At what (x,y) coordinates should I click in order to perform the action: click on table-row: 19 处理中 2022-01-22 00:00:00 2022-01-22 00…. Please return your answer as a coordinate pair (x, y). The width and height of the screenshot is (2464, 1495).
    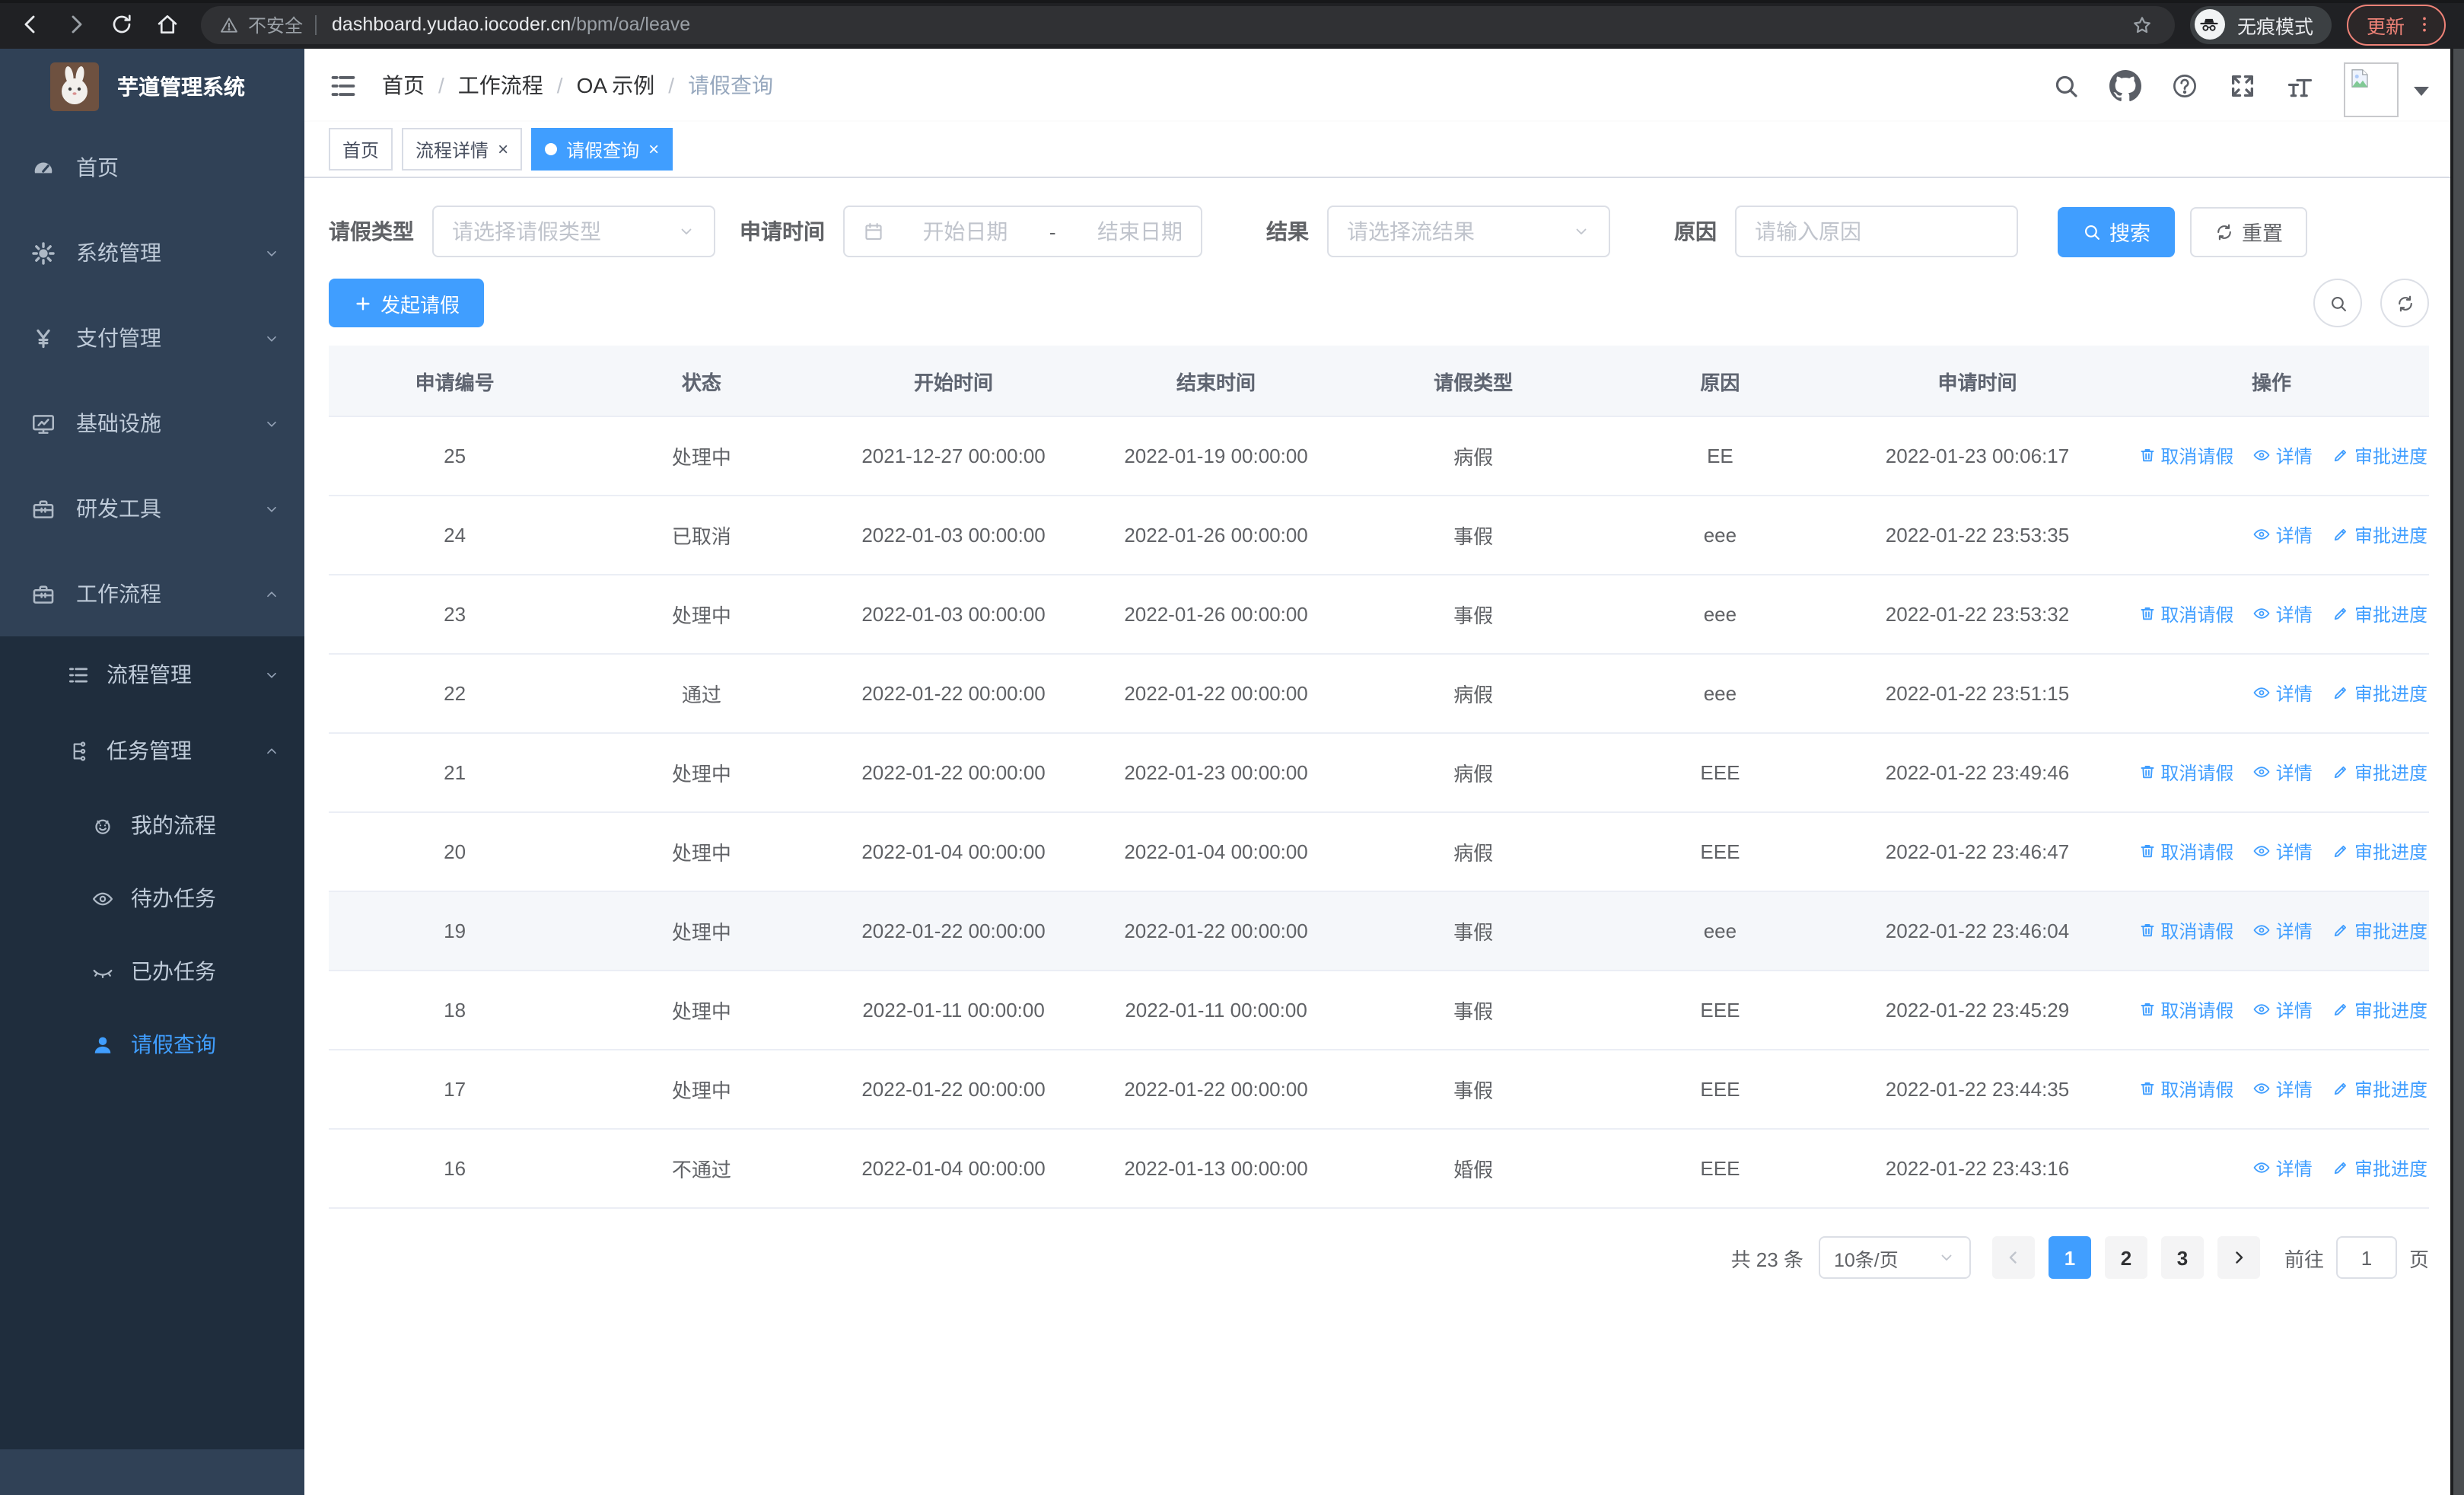
    Looking at the image, I should click on (1379, 931).